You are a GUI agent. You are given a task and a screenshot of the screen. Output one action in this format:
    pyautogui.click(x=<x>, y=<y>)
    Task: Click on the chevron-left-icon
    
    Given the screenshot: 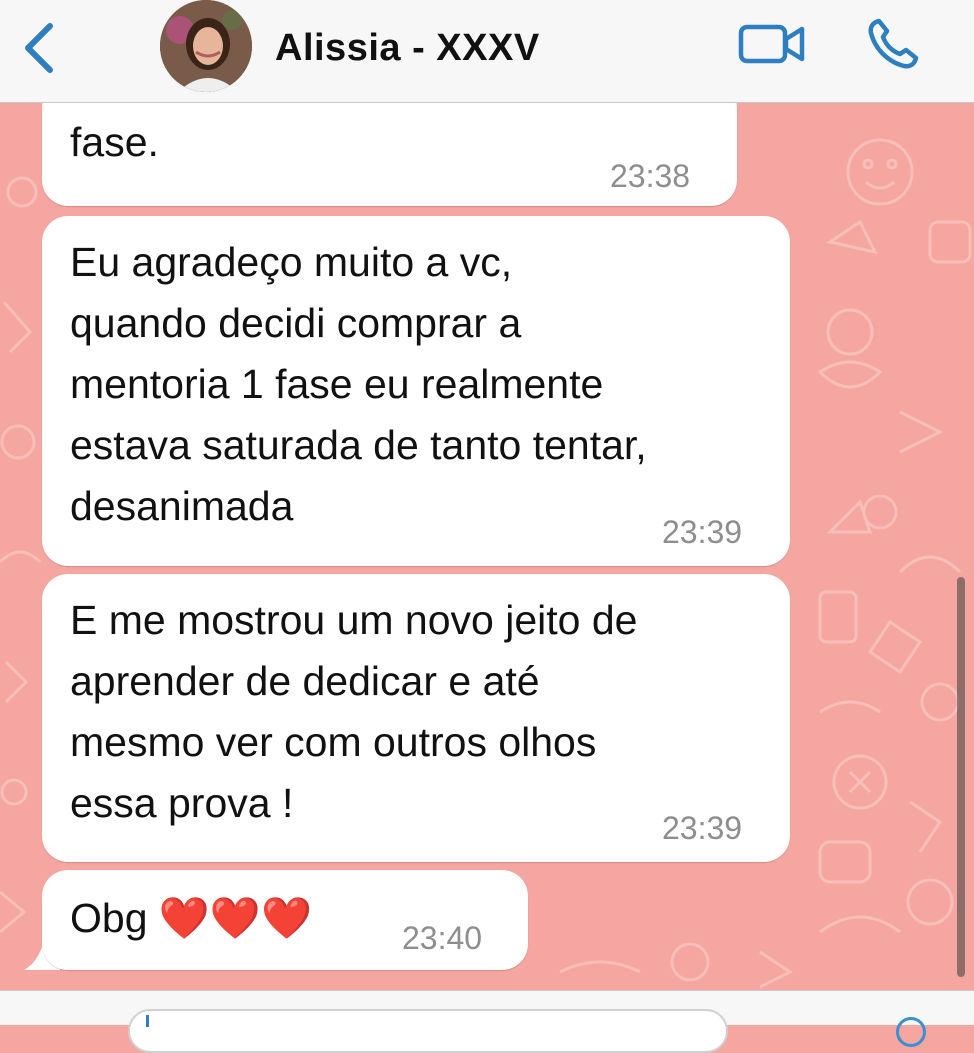 What is the action you would take?
    pyautogui.click(x=40, y=48)
    